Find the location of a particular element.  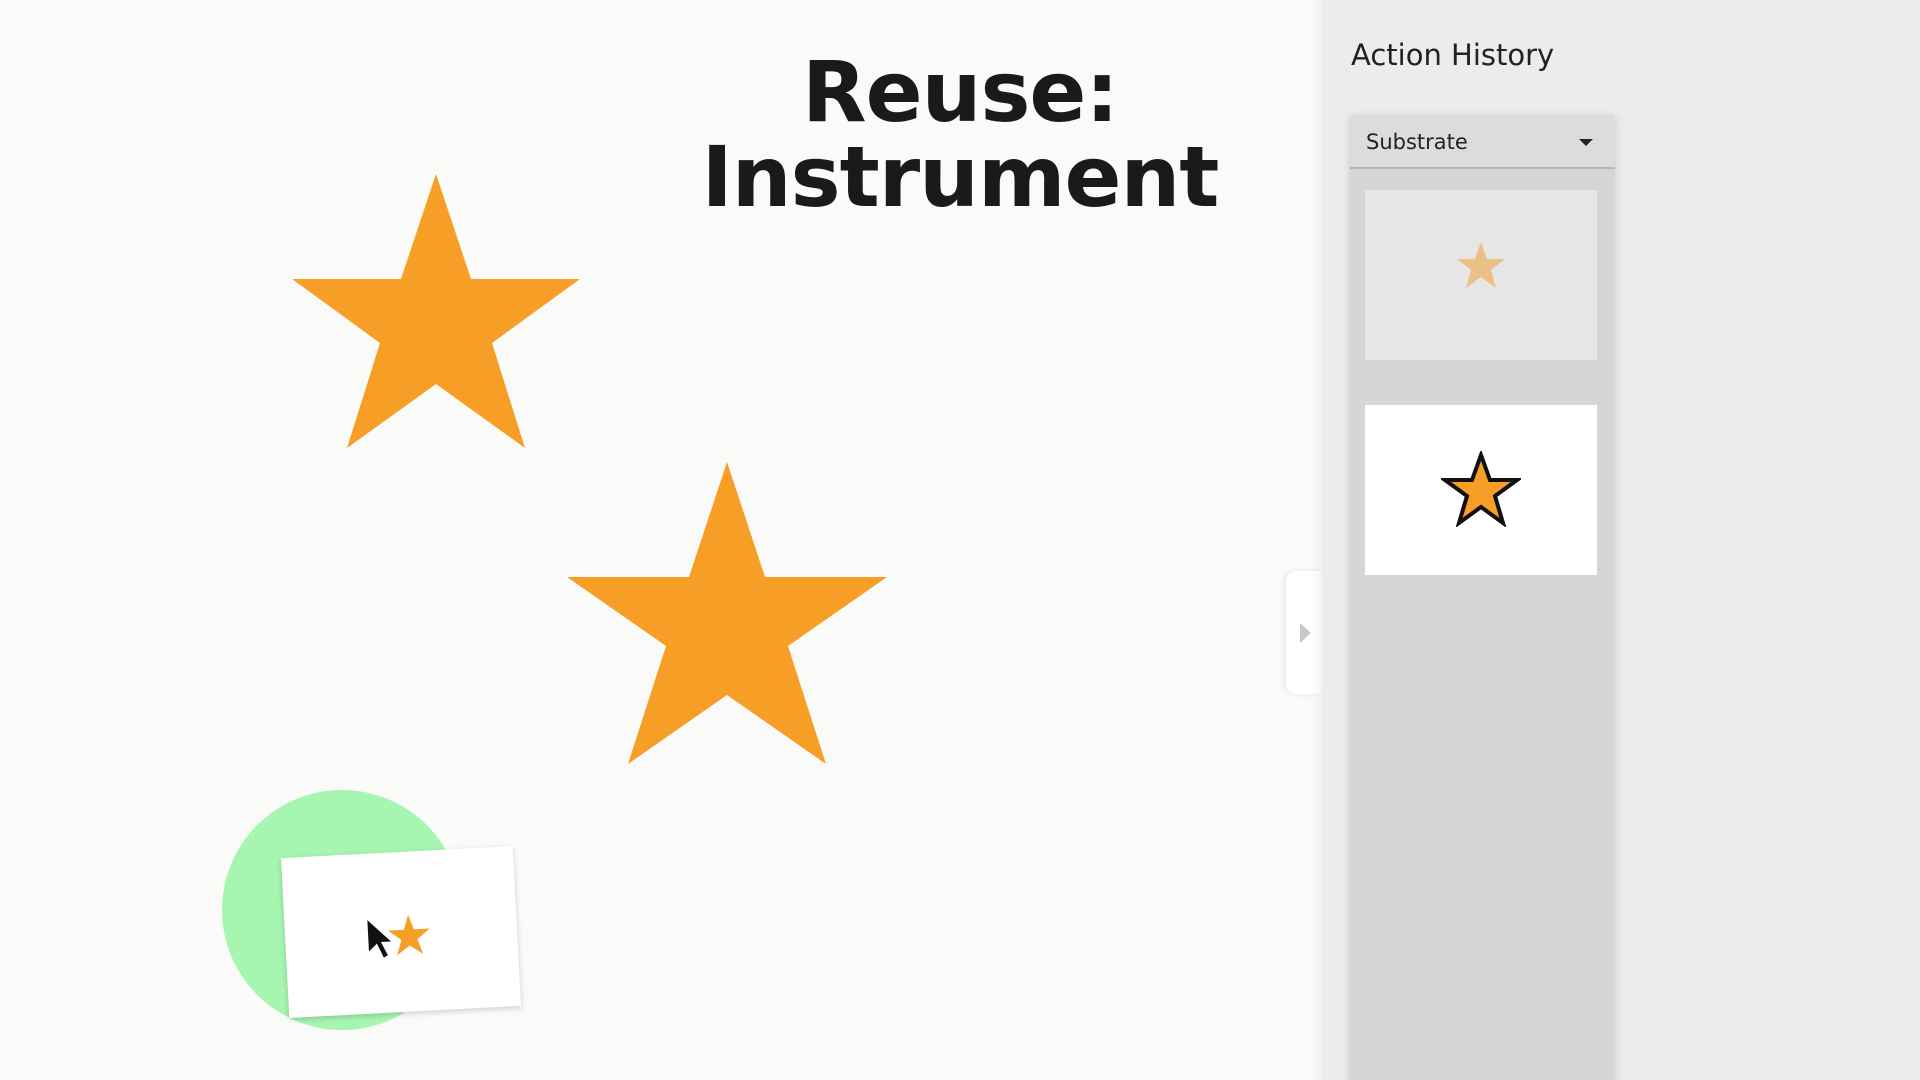

history-list: Substrate is located at coordinates (1482, 597).